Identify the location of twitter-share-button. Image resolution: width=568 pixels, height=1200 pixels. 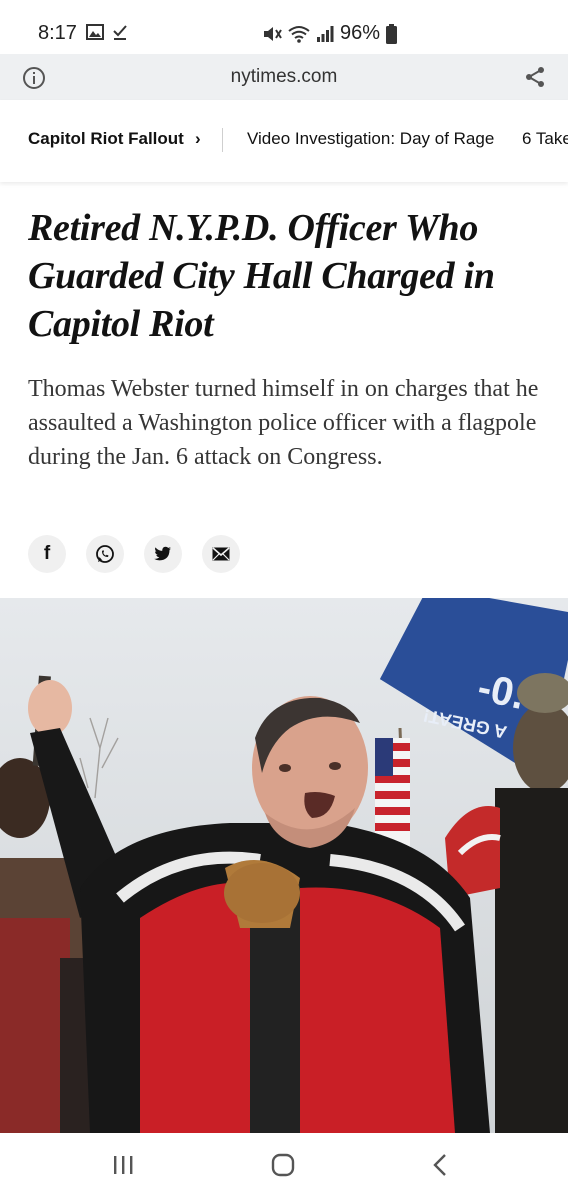
(163, 554).